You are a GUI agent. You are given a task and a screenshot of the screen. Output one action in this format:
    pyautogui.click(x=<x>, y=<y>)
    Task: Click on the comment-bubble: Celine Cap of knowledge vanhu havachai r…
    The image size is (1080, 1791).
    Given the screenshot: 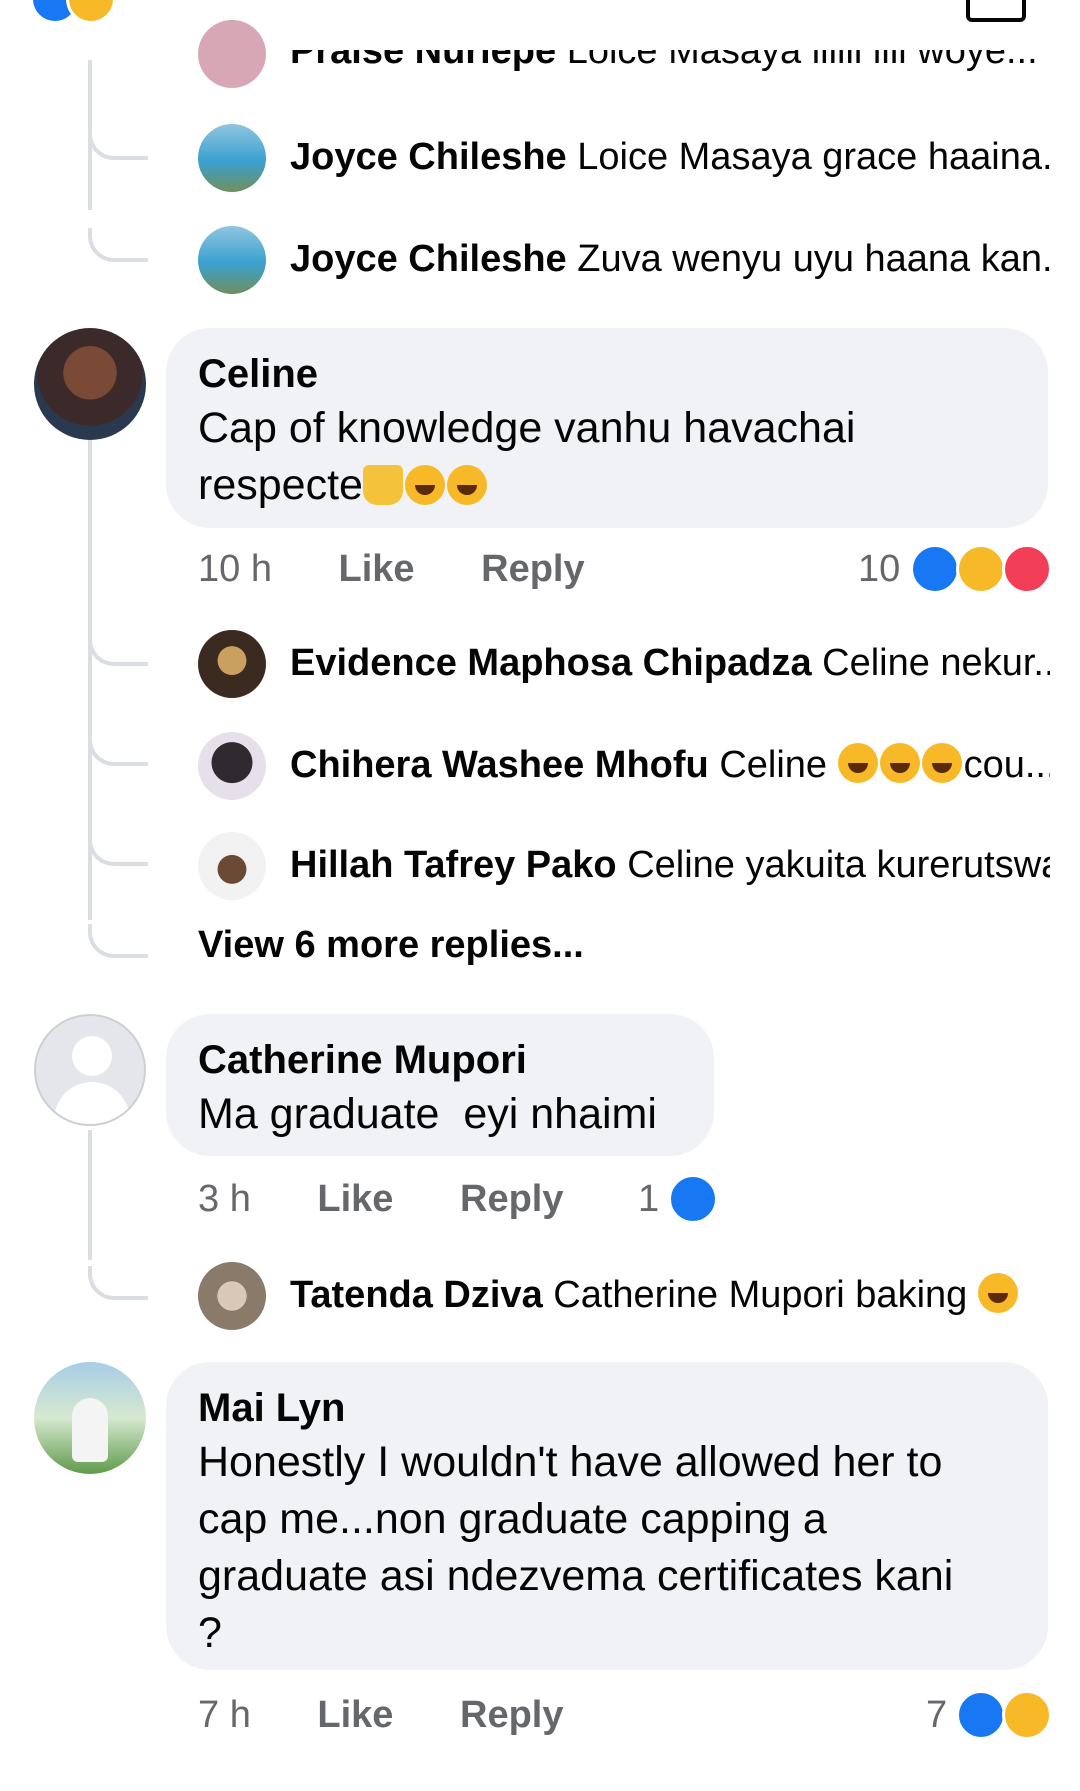 What is the action you would take?
    pyautogui.click(x=607, y=428)
    